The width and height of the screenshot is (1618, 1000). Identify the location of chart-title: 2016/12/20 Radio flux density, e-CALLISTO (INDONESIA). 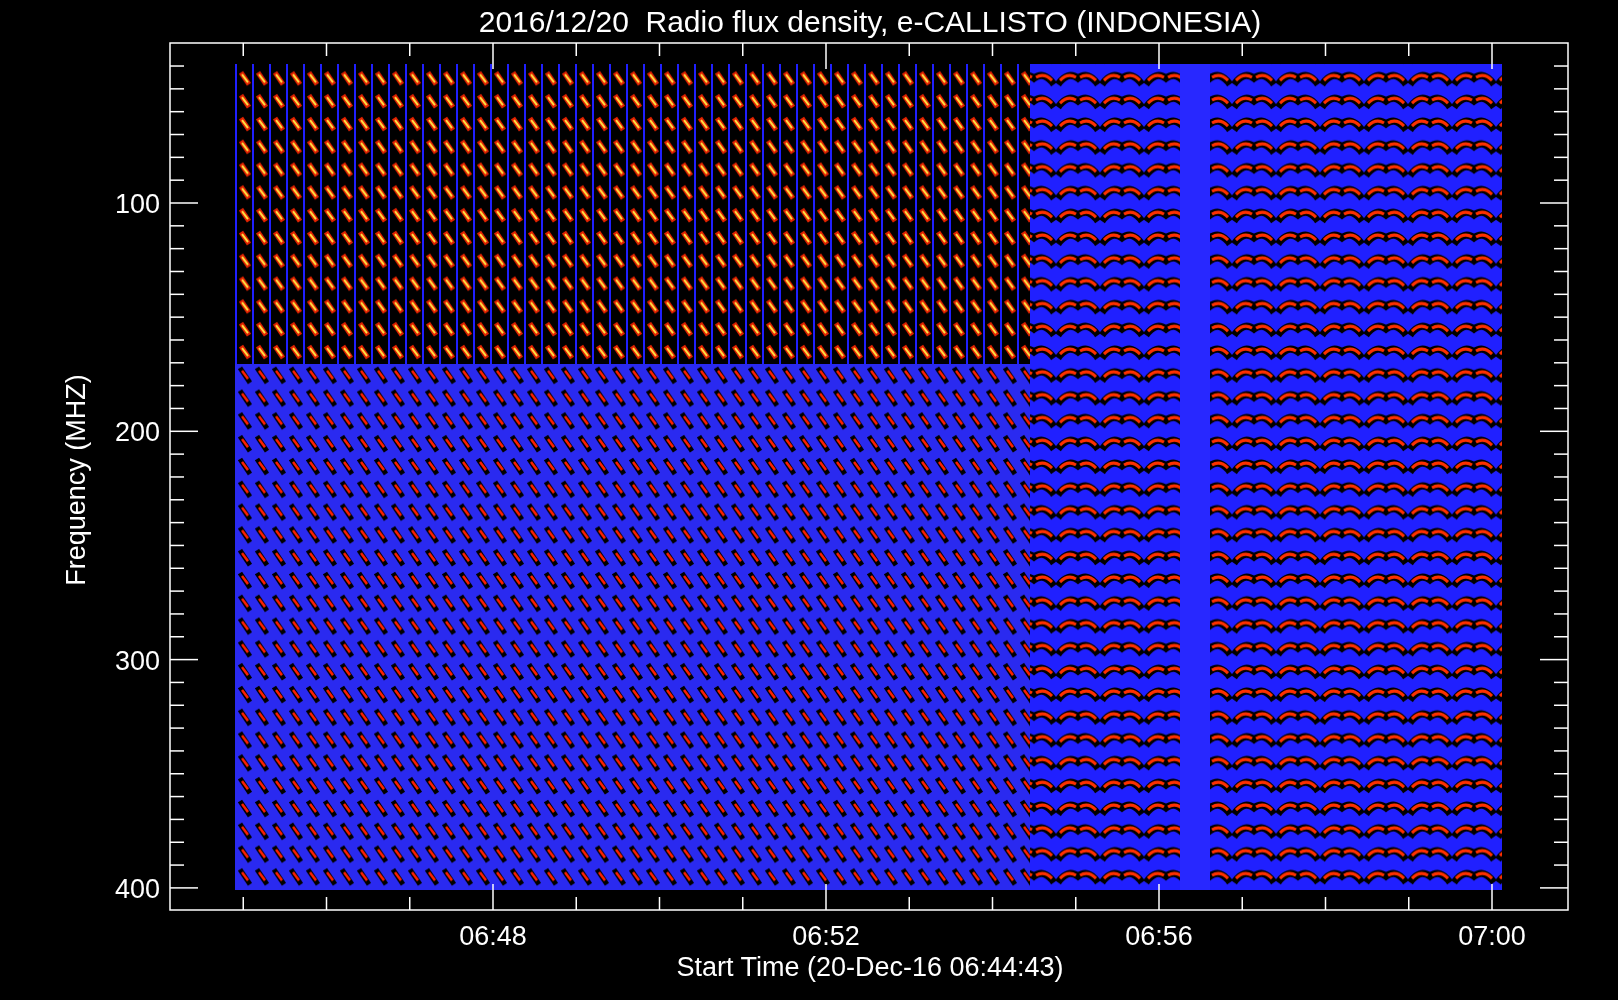
(870, 21).